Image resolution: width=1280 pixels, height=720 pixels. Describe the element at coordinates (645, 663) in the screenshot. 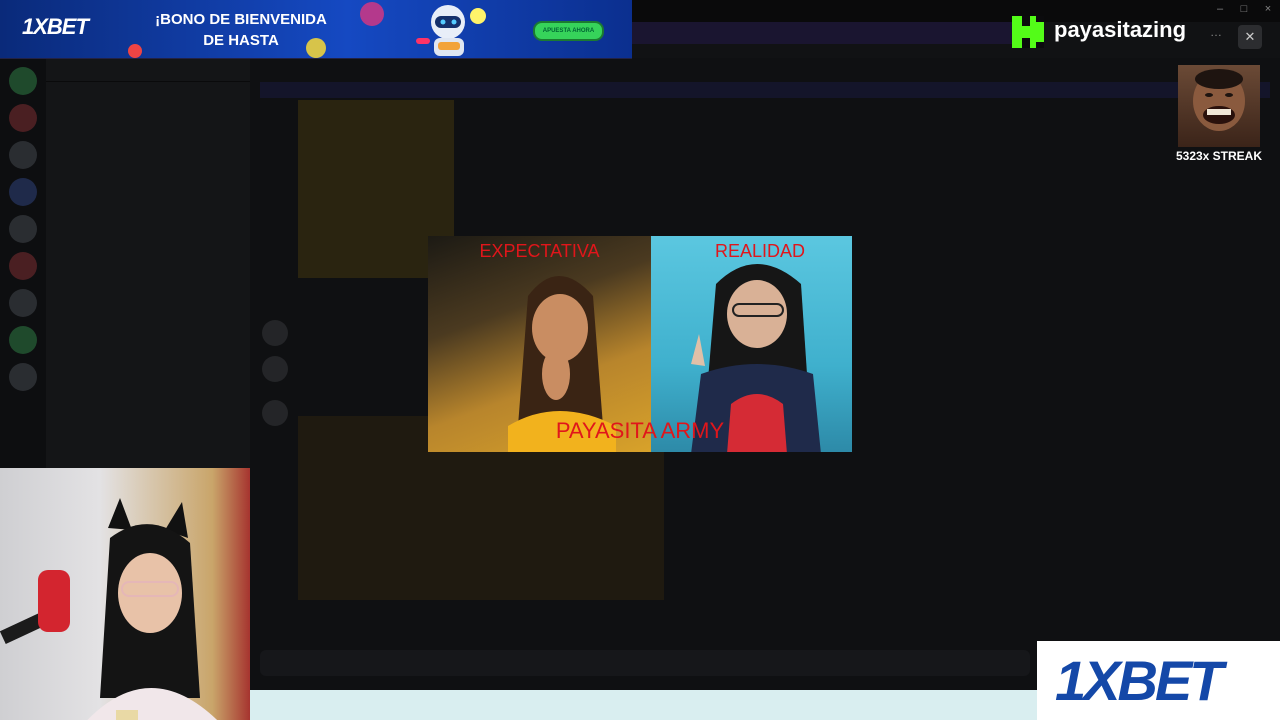

I see `message-input` at that location.